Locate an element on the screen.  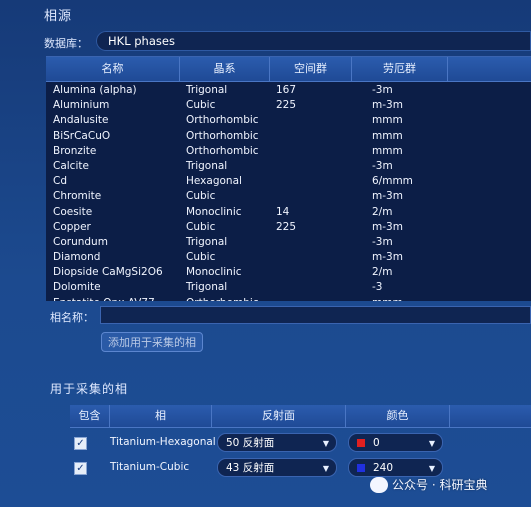
chevron-down-icon: ▼ is located at coordinates (325, 443).